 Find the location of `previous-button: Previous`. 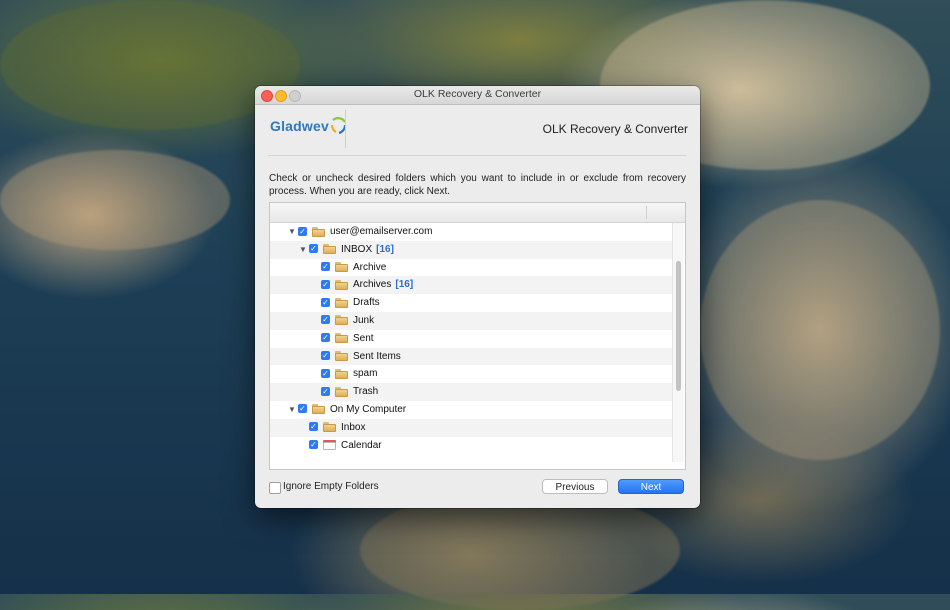

previous-button: Previous is located at coordinates (575, 486).